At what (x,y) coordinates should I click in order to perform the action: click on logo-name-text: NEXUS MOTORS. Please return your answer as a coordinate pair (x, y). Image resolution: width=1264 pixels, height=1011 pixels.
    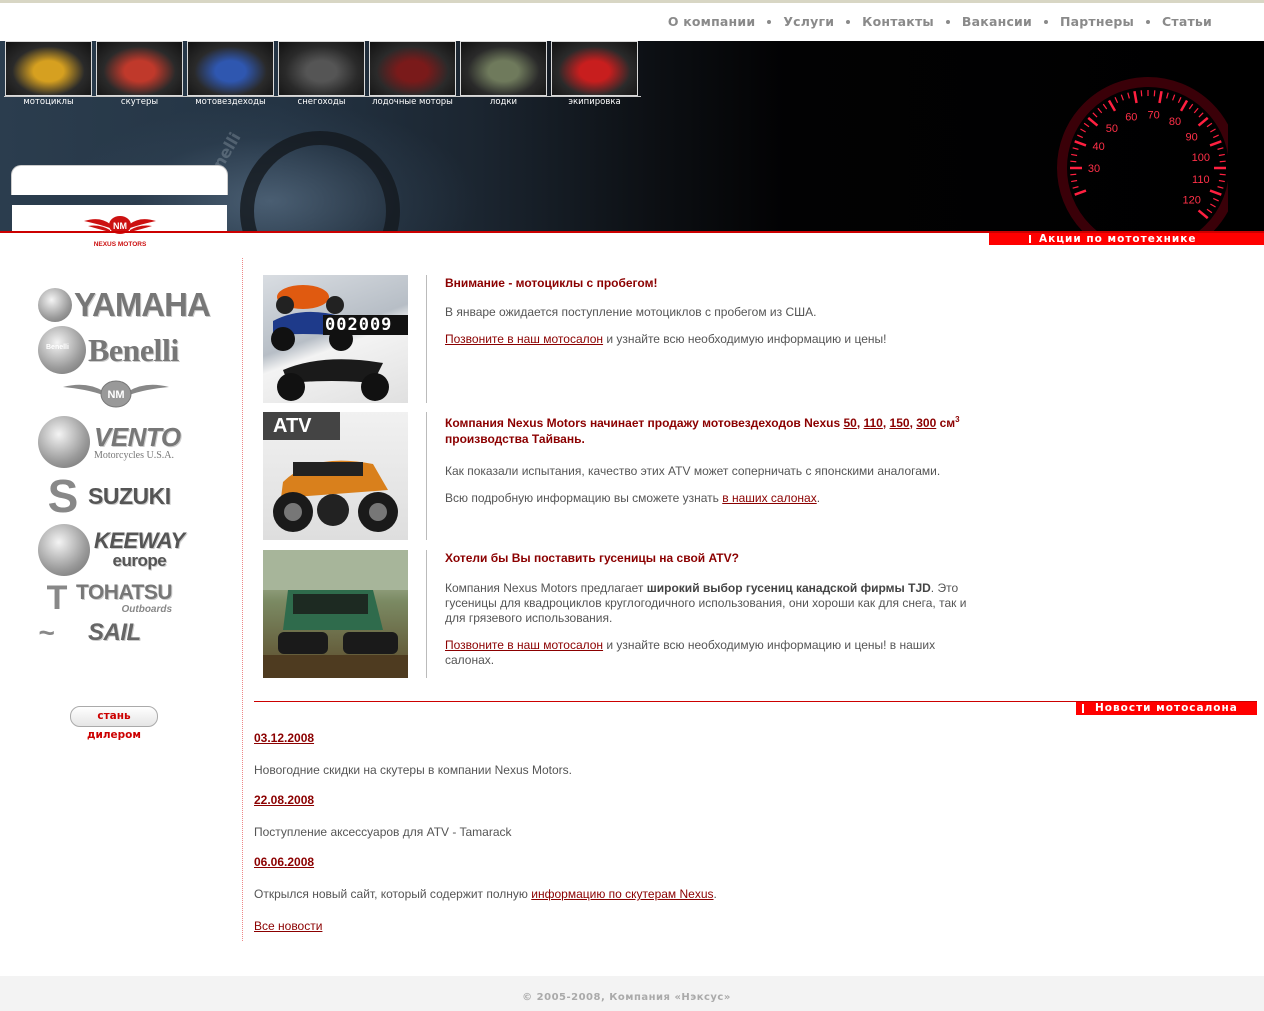
    Looking at the image, I should click on (120, 244).